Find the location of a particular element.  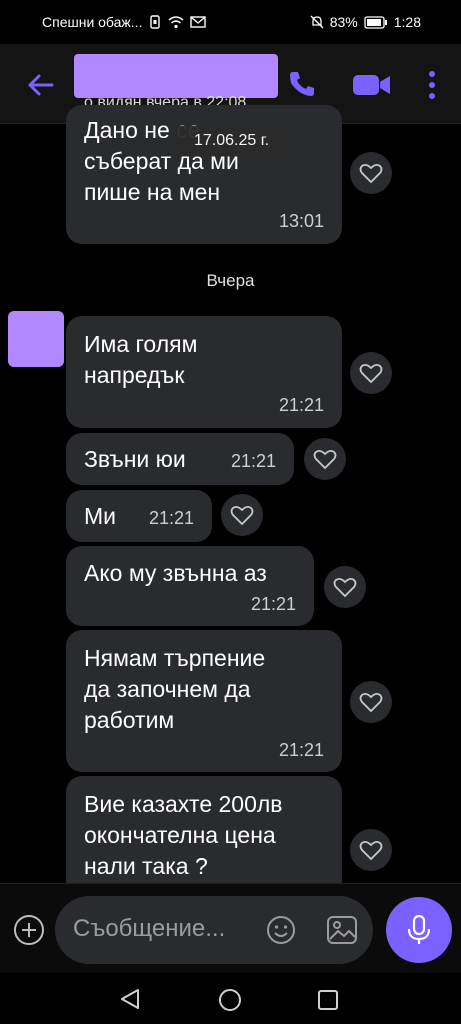

date-pill: 17.06.25 г. is located at coordinates (231, 141).